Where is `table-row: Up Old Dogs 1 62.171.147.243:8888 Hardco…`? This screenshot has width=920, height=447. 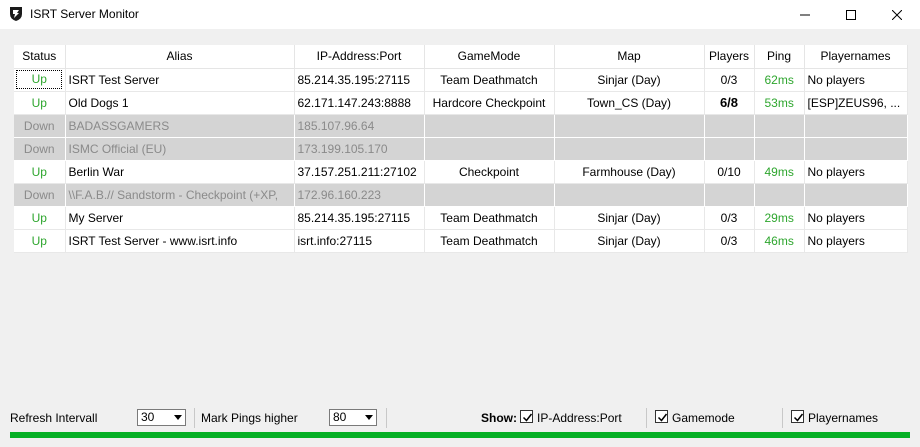
table-row: Up Old Dogs 1 62.171.147.243:8888 Hardco… is located at coordinates (461, 103).